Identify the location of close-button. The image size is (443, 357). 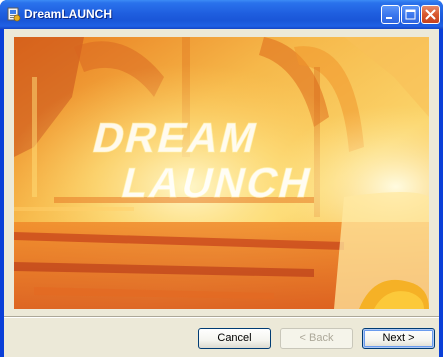
(430, 14).